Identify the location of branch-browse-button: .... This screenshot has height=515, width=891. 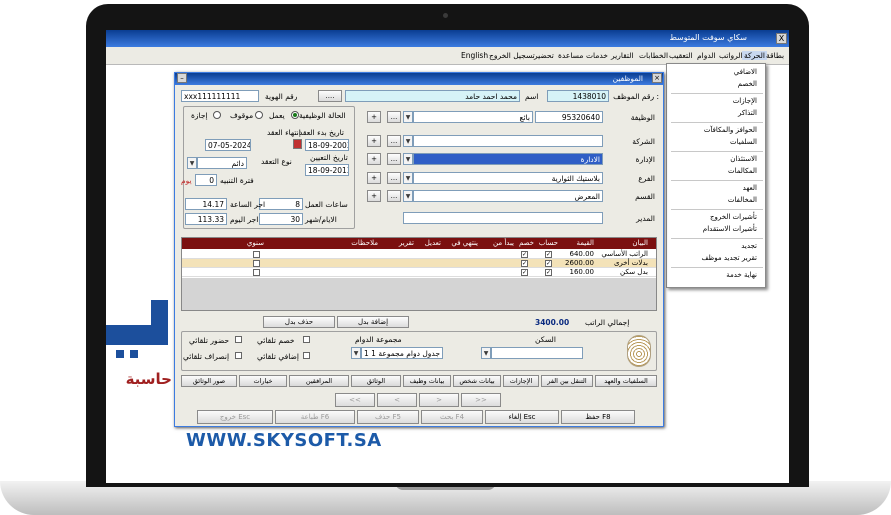
(394, 178).